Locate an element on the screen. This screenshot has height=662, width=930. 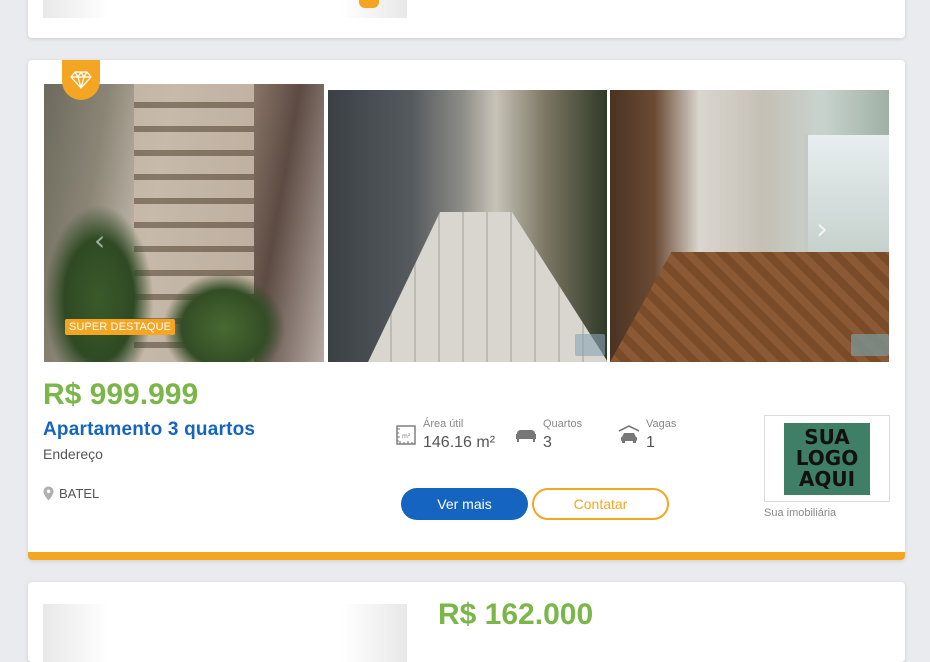
image-edge is located at coordinates (369, 4).